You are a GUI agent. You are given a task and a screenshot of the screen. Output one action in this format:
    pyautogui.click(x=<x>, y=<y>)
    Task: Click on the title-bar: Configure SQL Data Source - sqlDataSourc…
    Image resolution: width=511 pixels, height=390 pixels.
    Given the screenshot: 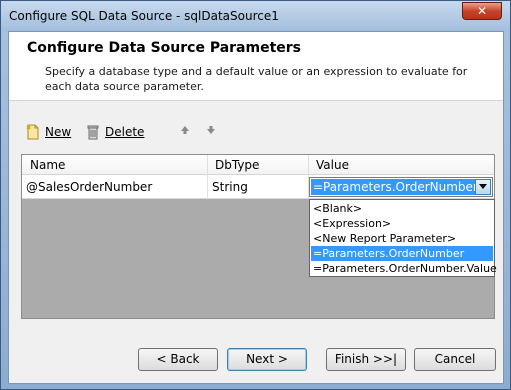 What is the action you would take?
    pyautogui.click(x=255, y=16)
    